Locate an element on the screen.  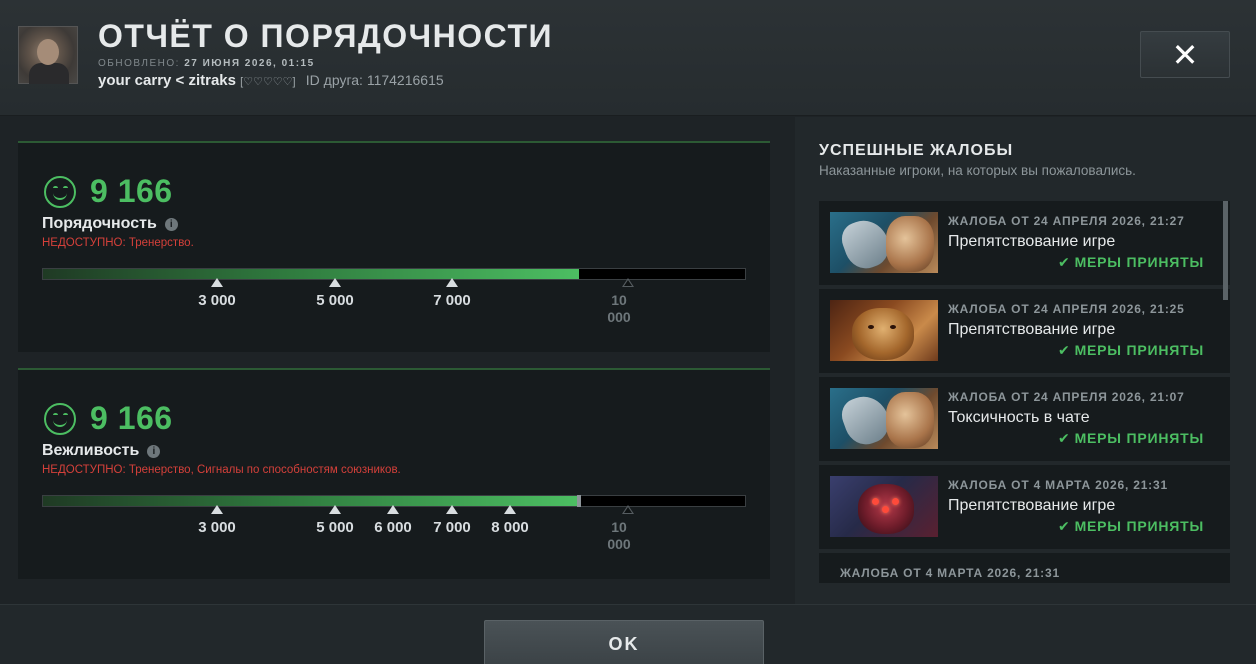
player-avatar is located at coordinates (48, 55).